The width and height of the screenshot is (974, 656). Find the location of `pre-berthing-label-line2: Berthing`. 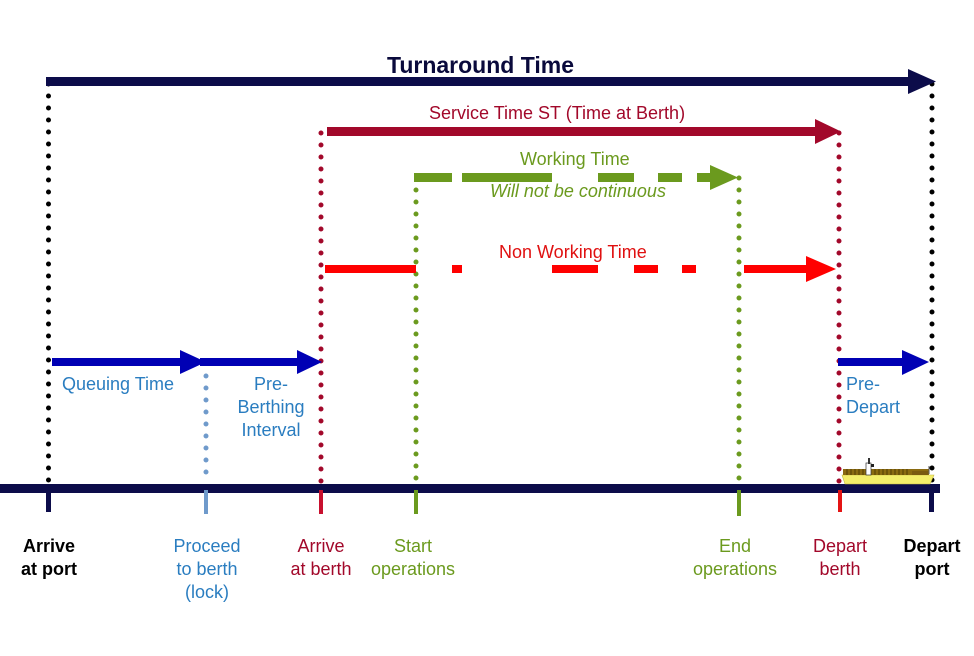

pre-berthing-label-line2: Berthing is located at coordinates (271, 407).